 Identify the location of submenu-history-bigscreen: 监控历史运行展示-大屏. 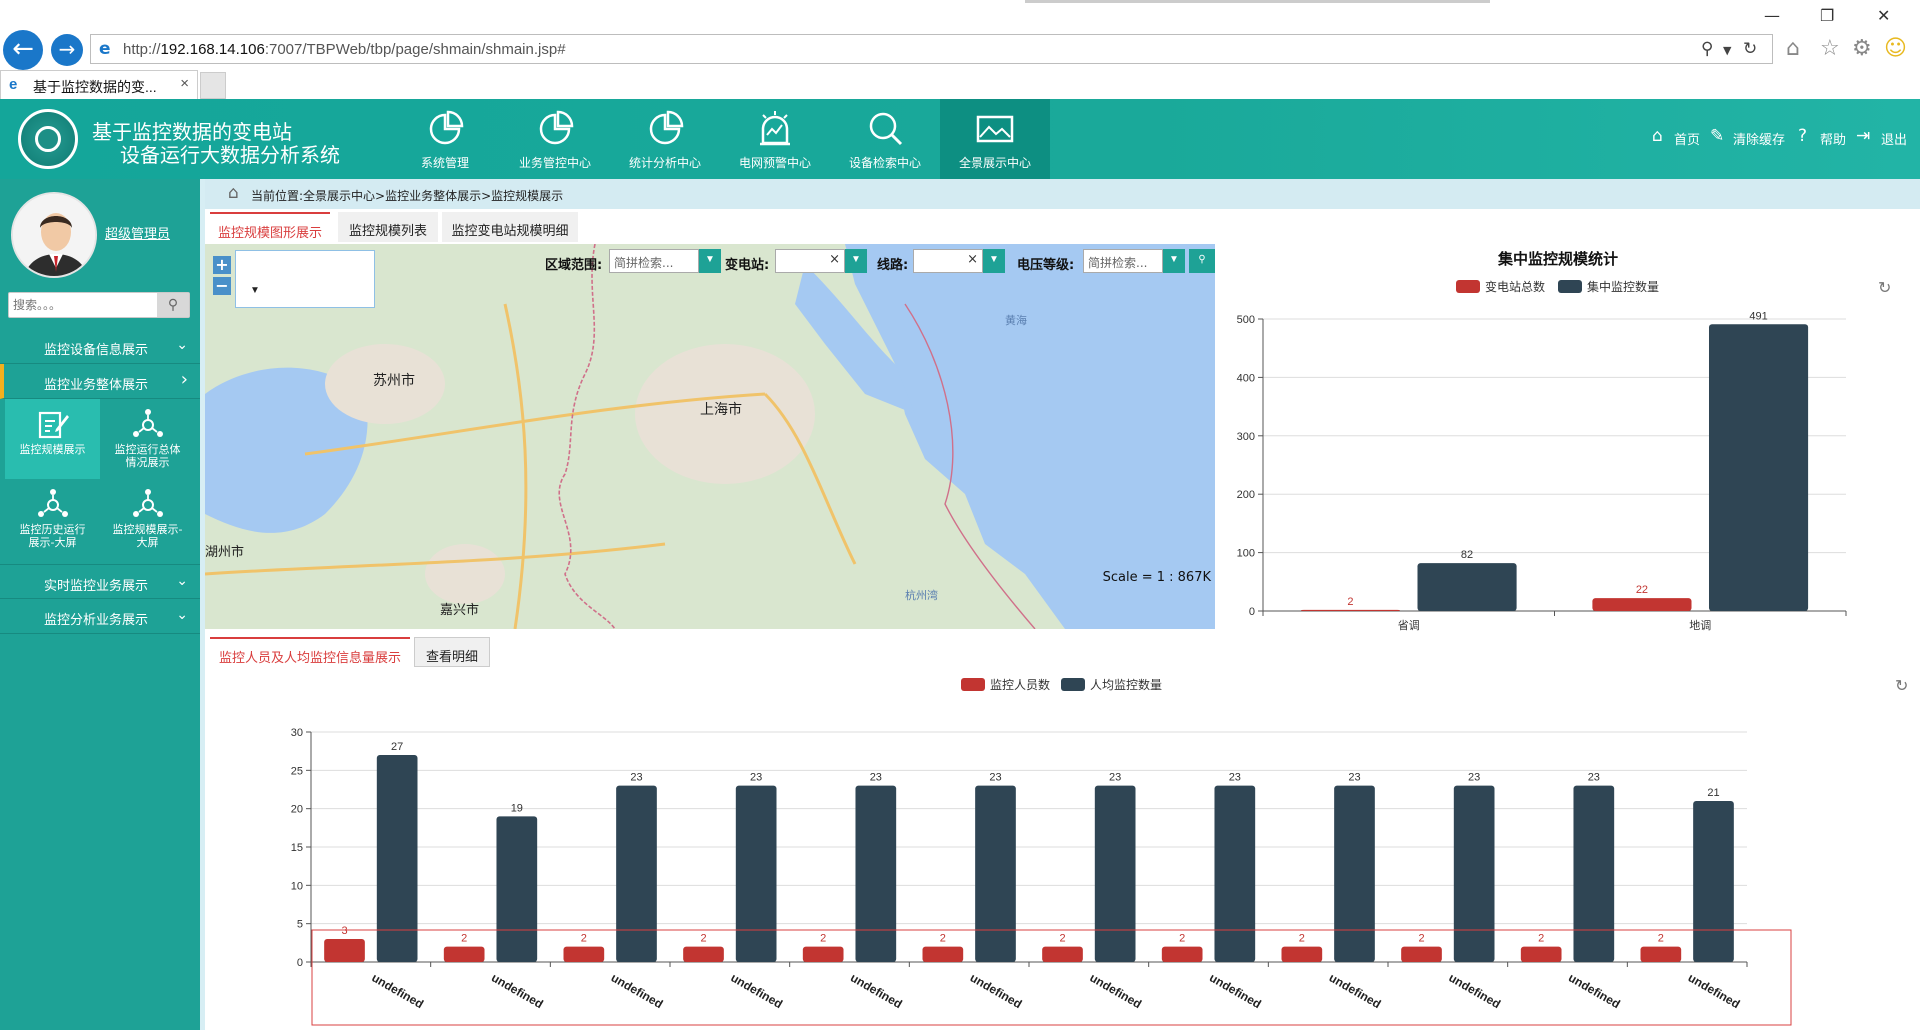
(52, 519).